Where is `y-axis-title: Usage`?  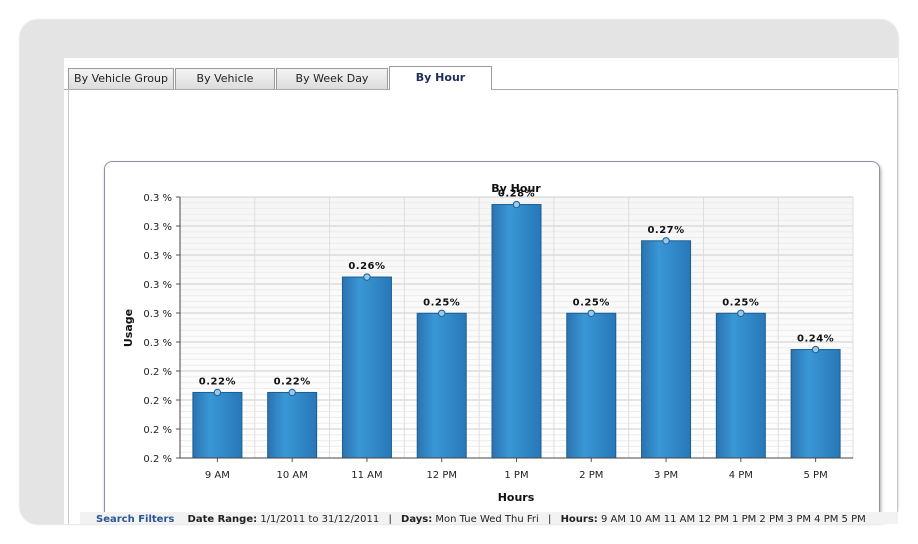 y-axis-title: Usage is located at coordinates (128, 328).